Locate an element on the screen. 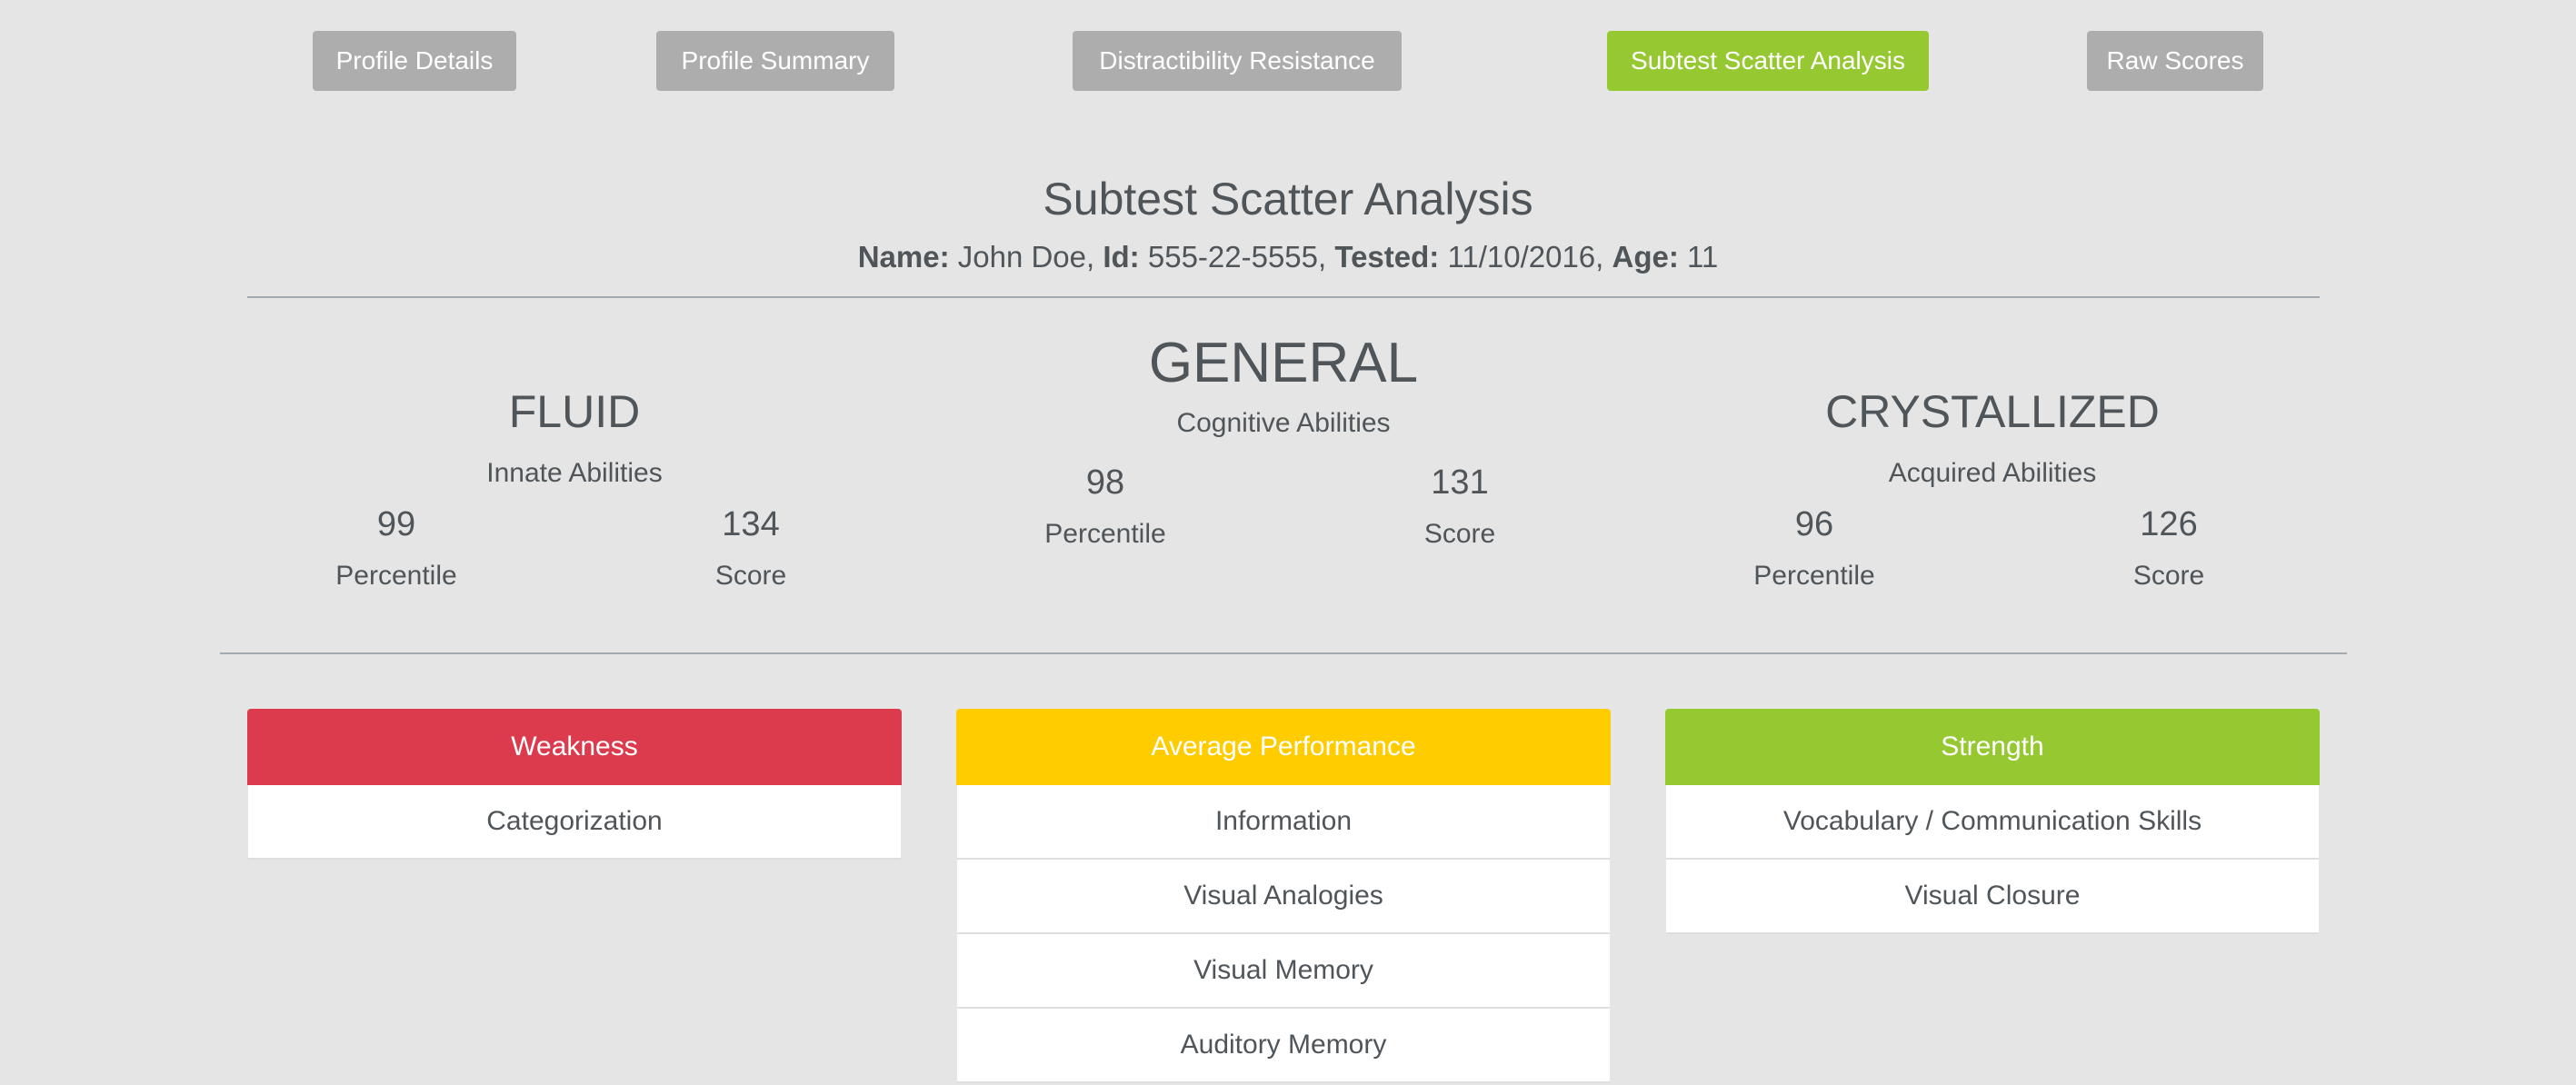 This screenshot has width=2576, height=1085. crystallized-section: CRYSTALLIZED Acquired Abilities is located at coordinates (1992, 437).